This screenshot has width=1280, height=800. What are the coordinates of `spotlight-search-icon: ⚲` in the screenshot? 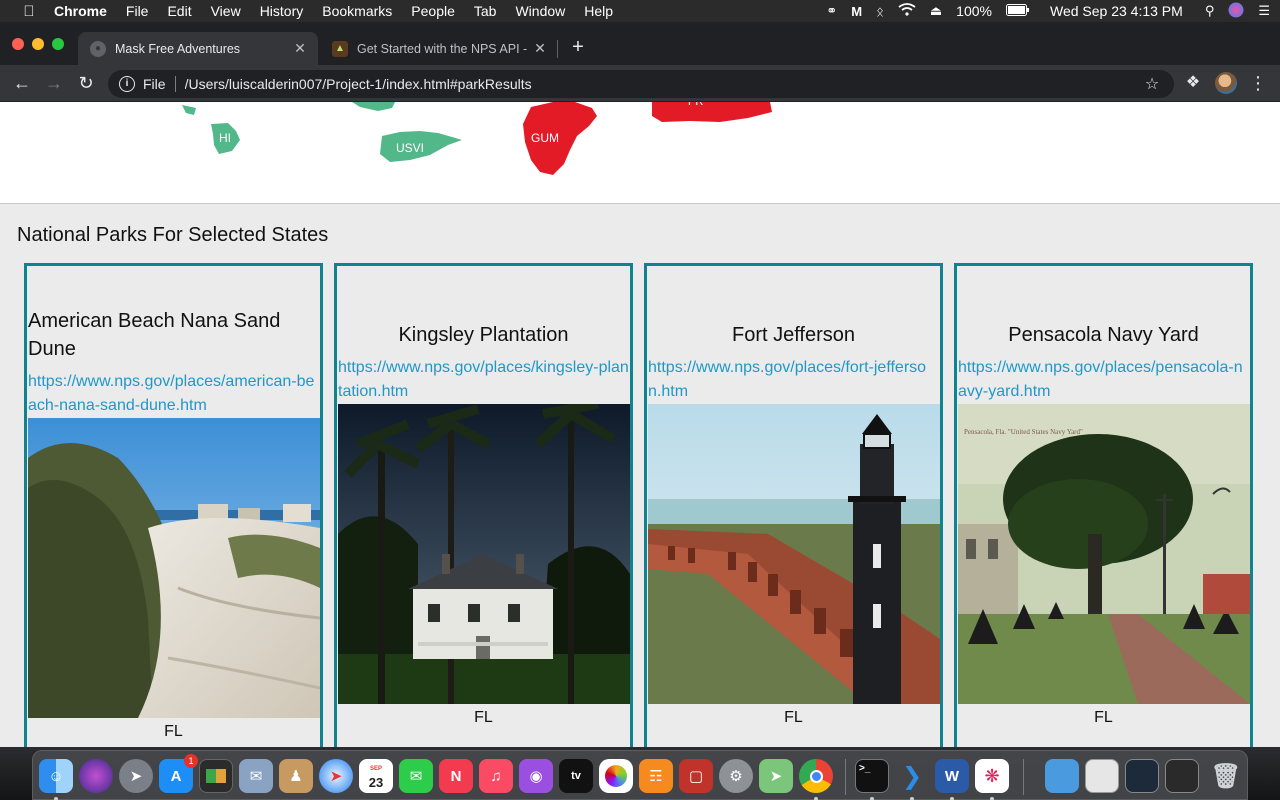 It's located at (1210, 11).